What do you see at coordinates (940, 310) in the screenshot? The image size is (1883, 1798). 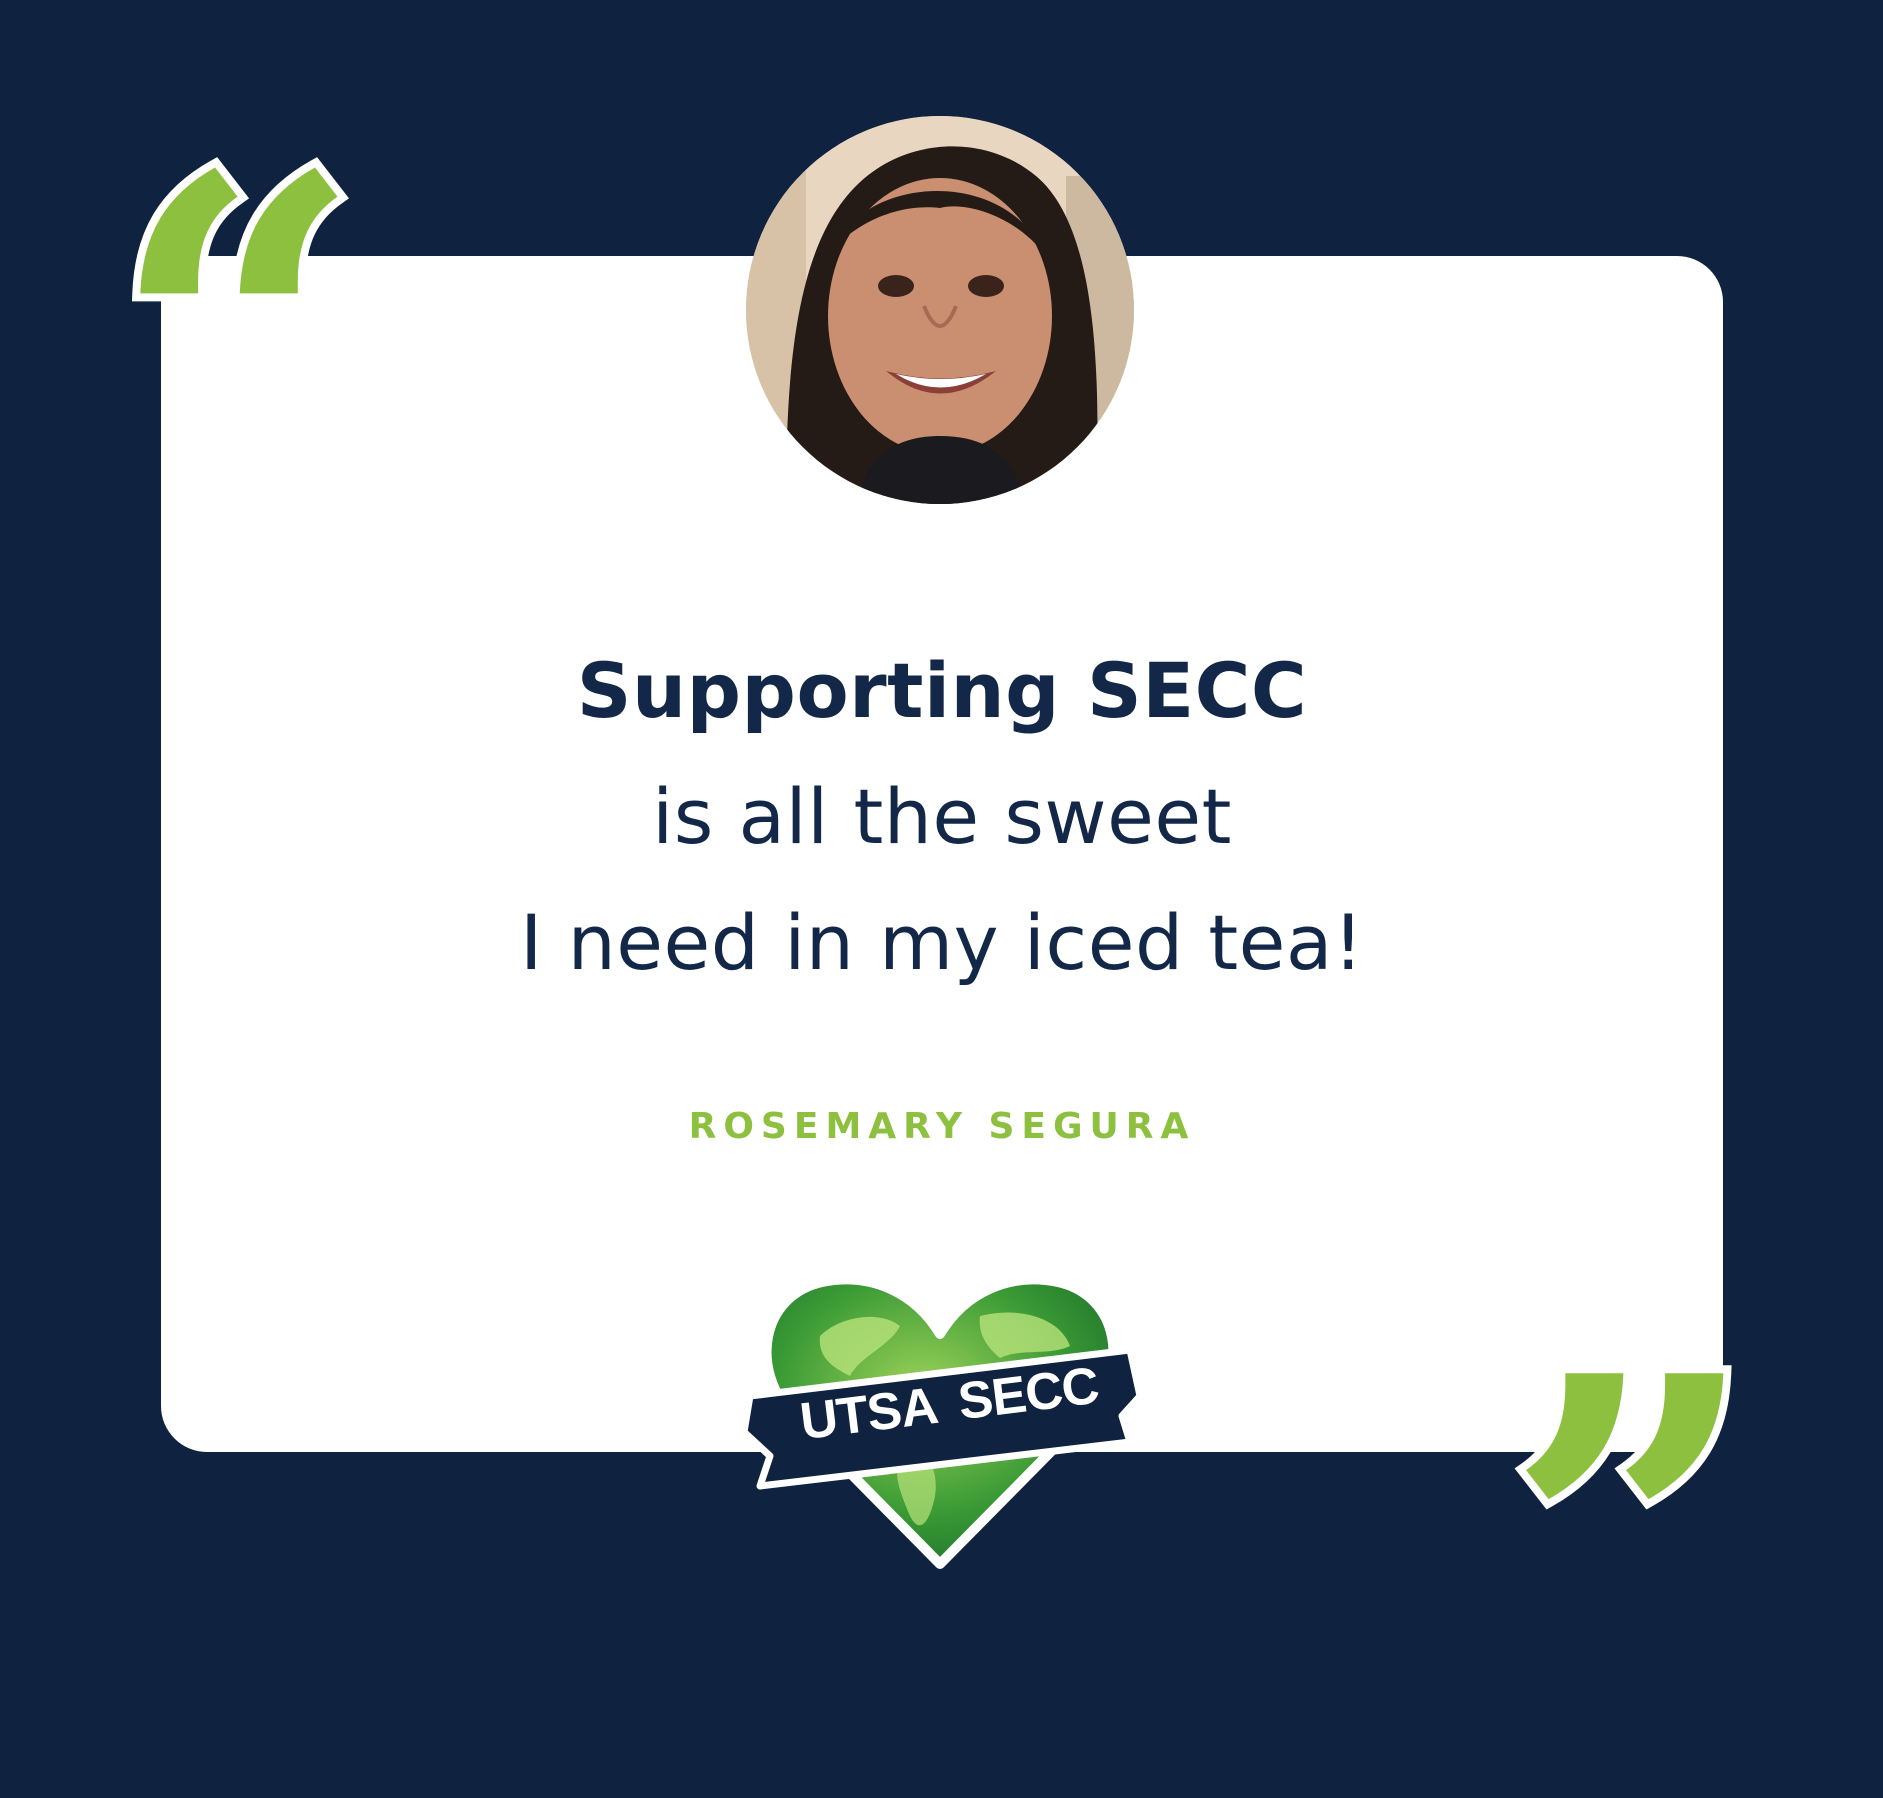 I see `avatar` at bounding box center [940, 310].